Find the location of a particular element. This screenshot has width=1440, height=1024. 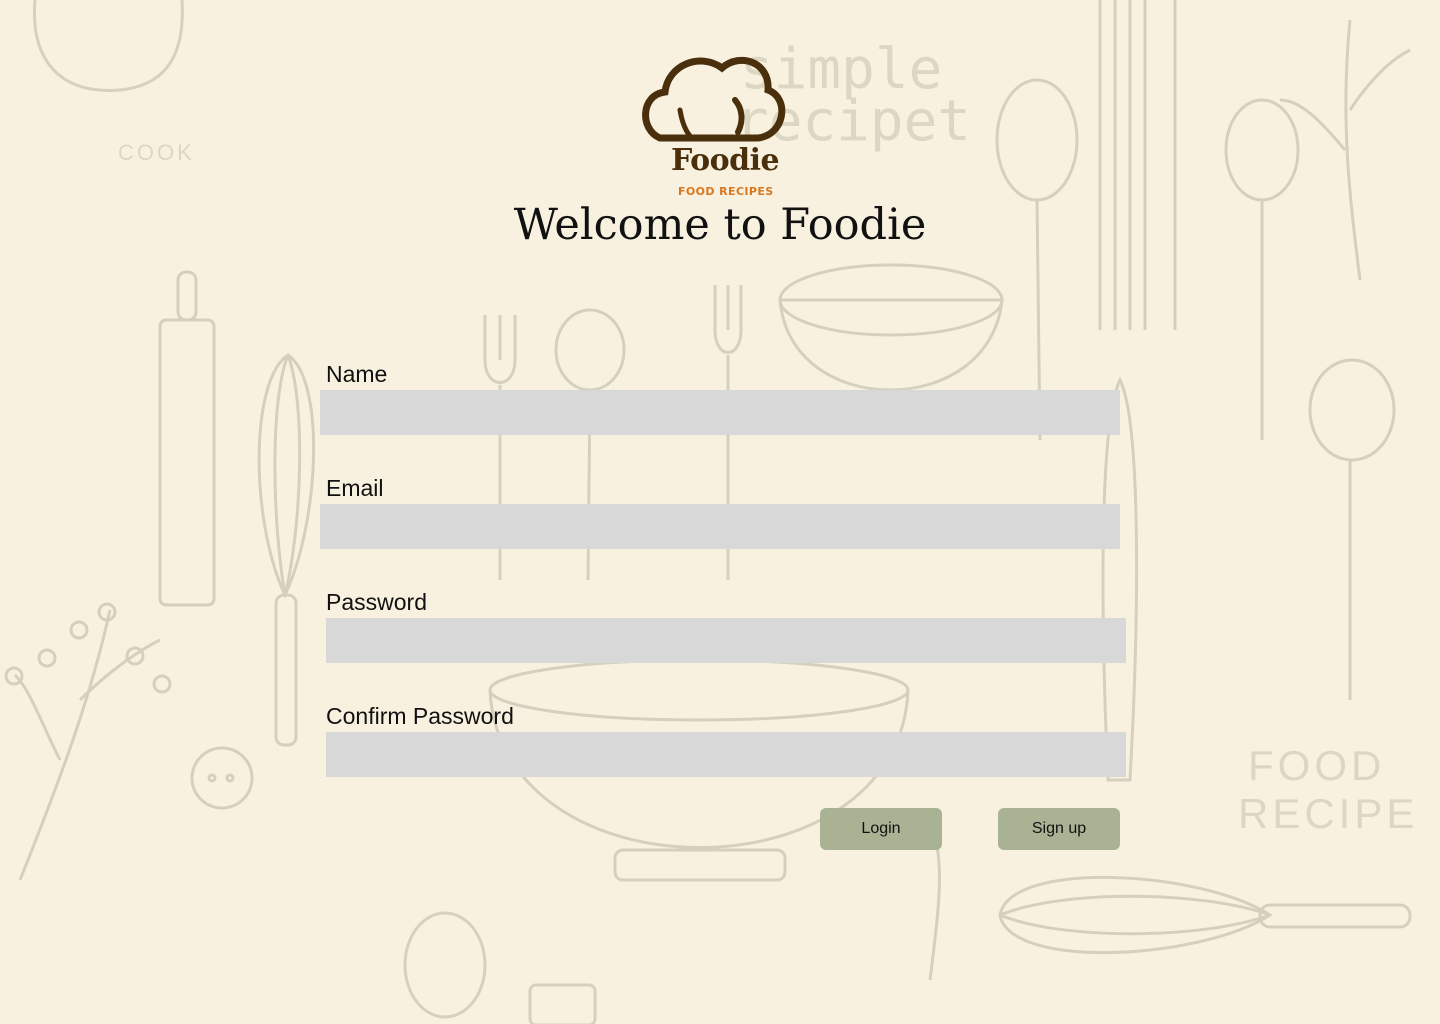

password-label: Password is located at coordinates (376, 602).